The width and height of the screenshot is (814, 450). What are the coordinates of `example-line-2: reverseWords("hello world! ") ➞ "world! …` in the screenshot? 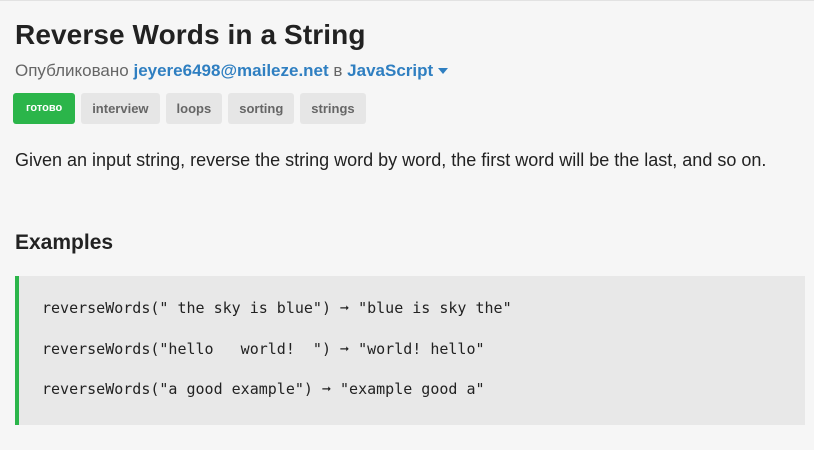 It's located at (263, 349).